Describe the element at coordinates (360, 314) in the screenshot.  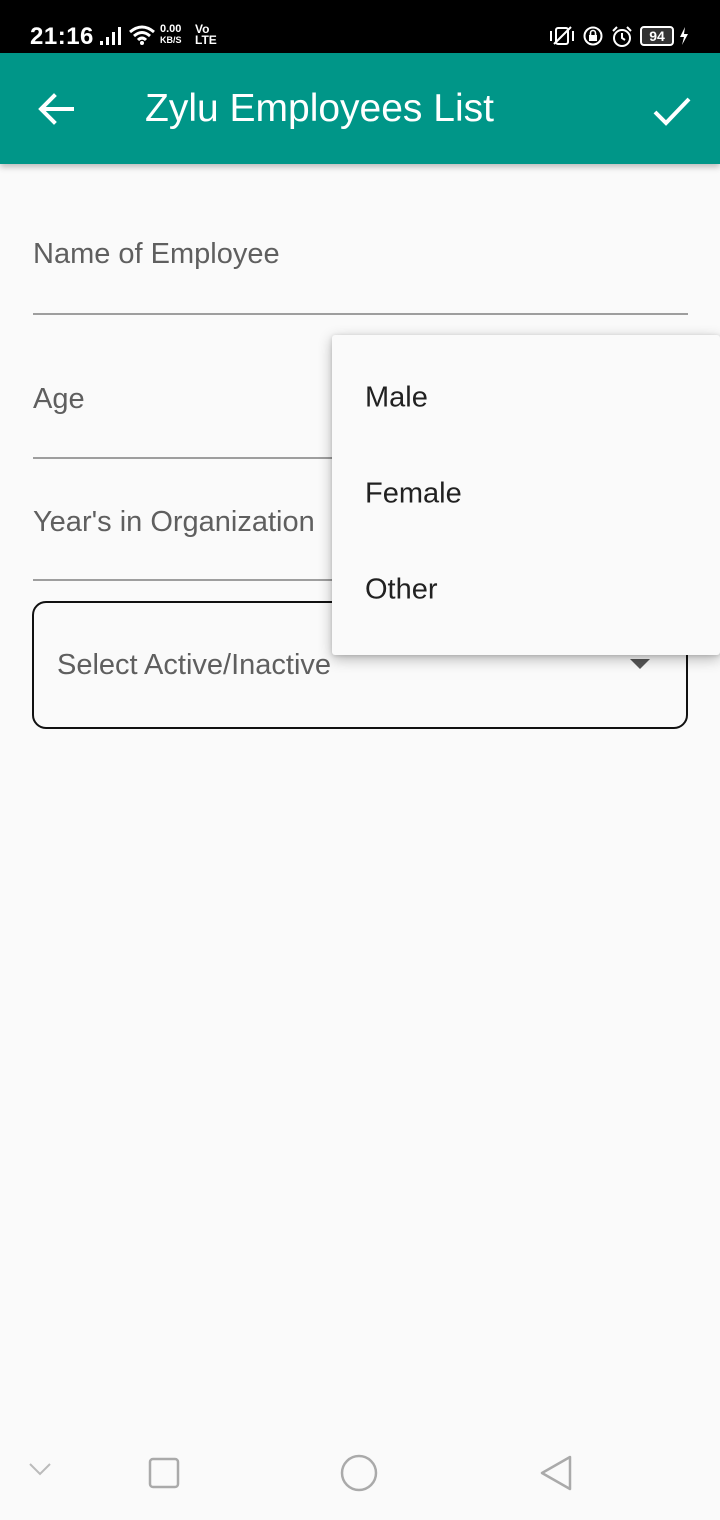
I see `employee-name-underline` at that location.